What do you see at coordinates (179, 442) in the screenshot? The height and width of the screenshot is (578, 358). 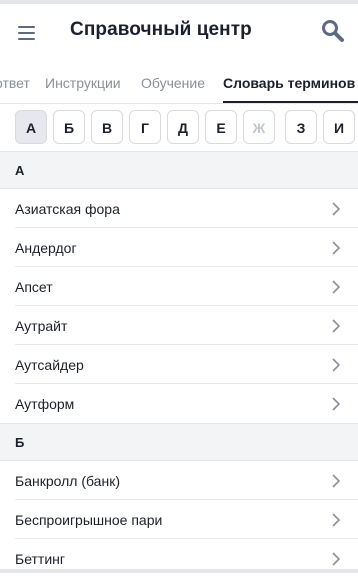 I see `section-header-b: Б` at bounding box center [179, 442].